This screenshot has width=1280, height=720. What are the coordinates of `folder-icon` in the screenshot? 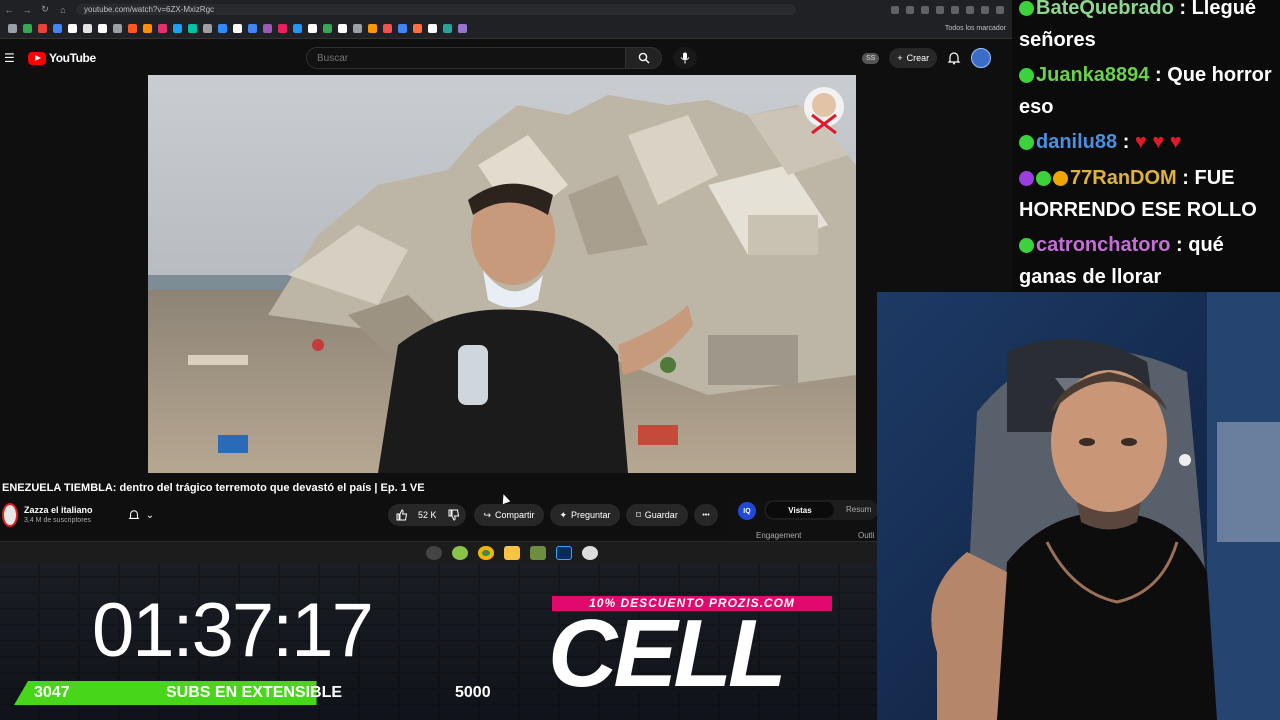 It's located at (512, 553).